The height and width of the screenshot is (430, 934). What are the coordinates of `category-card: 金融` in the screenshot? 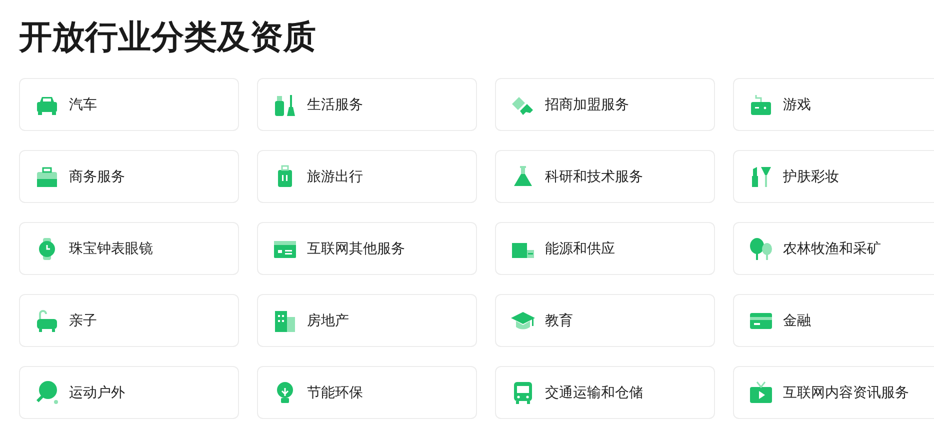 It's located at (833, 320).